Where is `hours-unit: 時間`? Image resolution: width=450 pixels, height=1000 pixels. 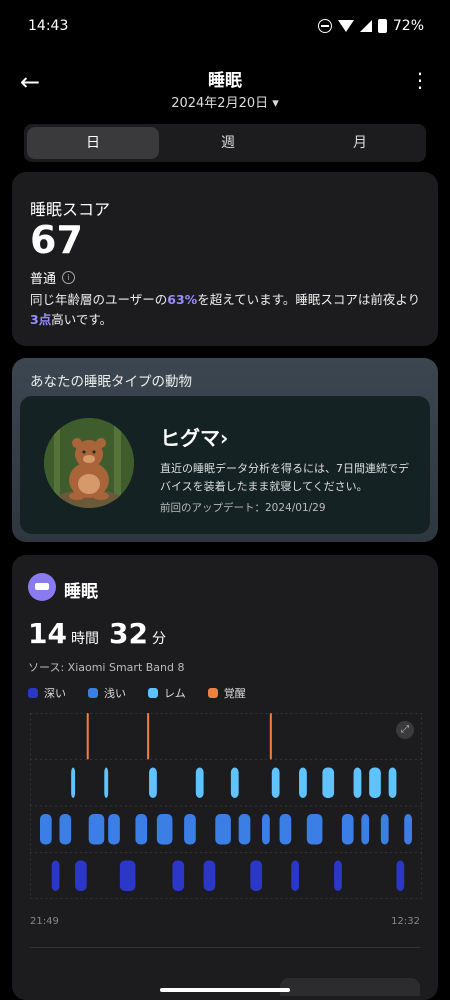 hours-unit: 時間 is located at coordinates (84, 639).